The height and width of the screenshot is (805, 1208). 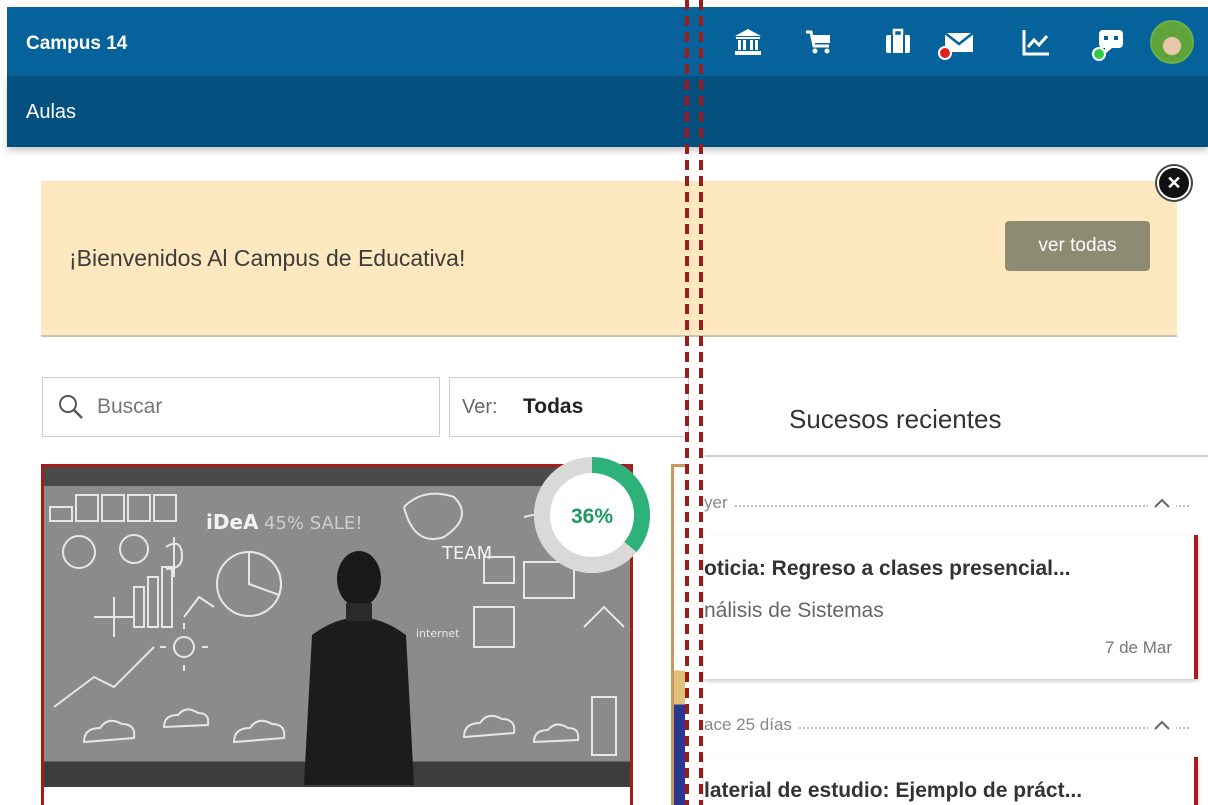 What do you see at coordinates (553, 406) in the screenshot?
I see `view-filter-value: Todas` at bounding box center [553, 406].